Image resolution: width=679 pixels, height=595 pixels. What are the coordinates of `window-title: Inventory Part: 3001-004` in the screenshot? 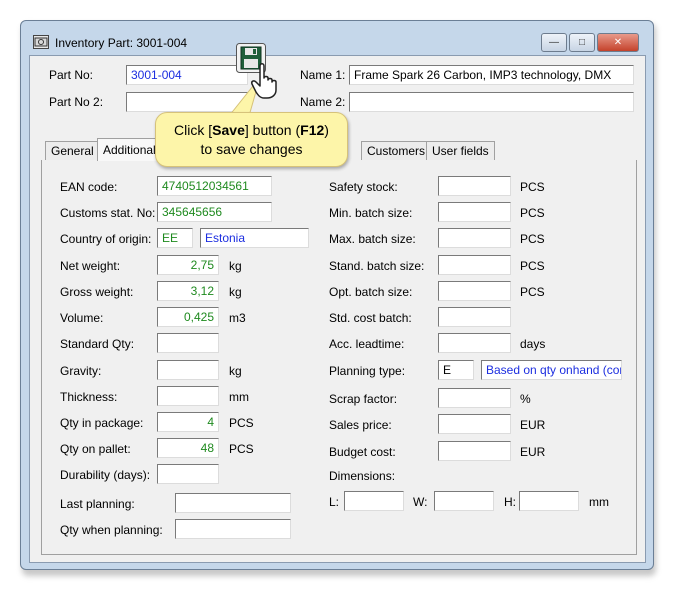 It's located at (121, 43).